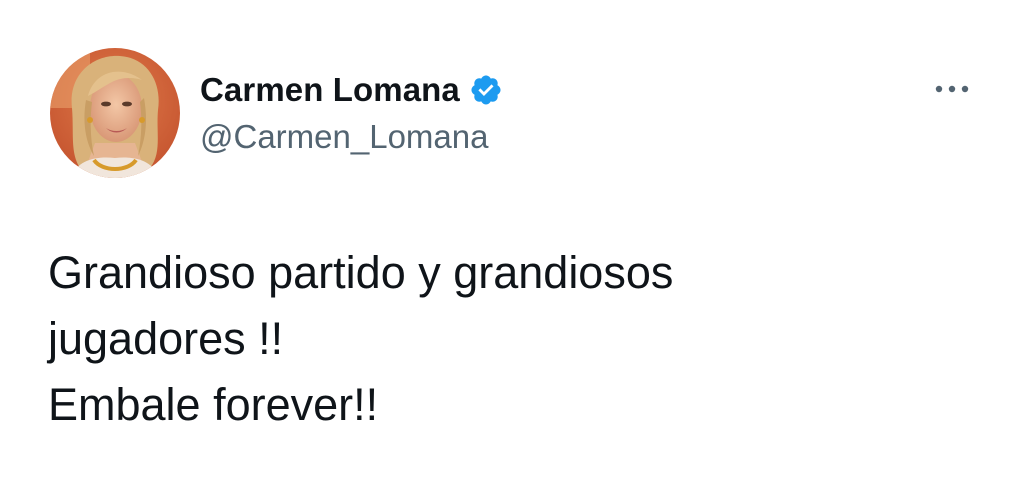  Describe the element at coordinates (952, 89) in the screenshot. I see `more-options-icon` at that location.